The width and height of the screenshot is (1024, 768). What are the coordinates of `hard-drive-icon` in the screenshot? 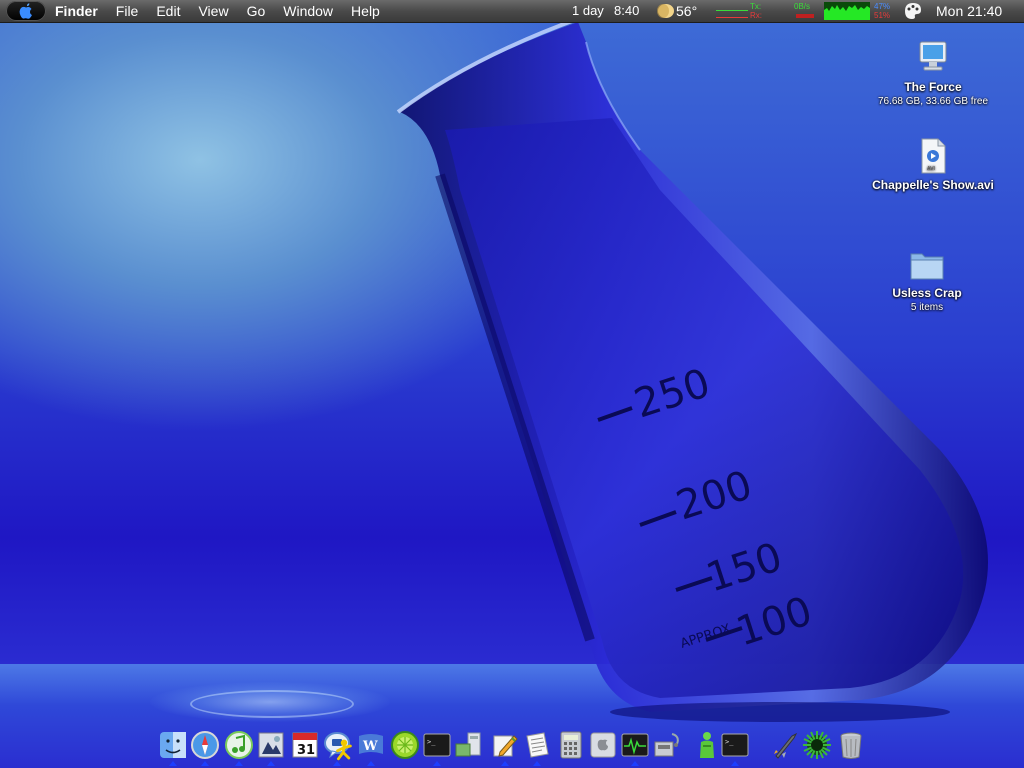 It's located at (933, 56).